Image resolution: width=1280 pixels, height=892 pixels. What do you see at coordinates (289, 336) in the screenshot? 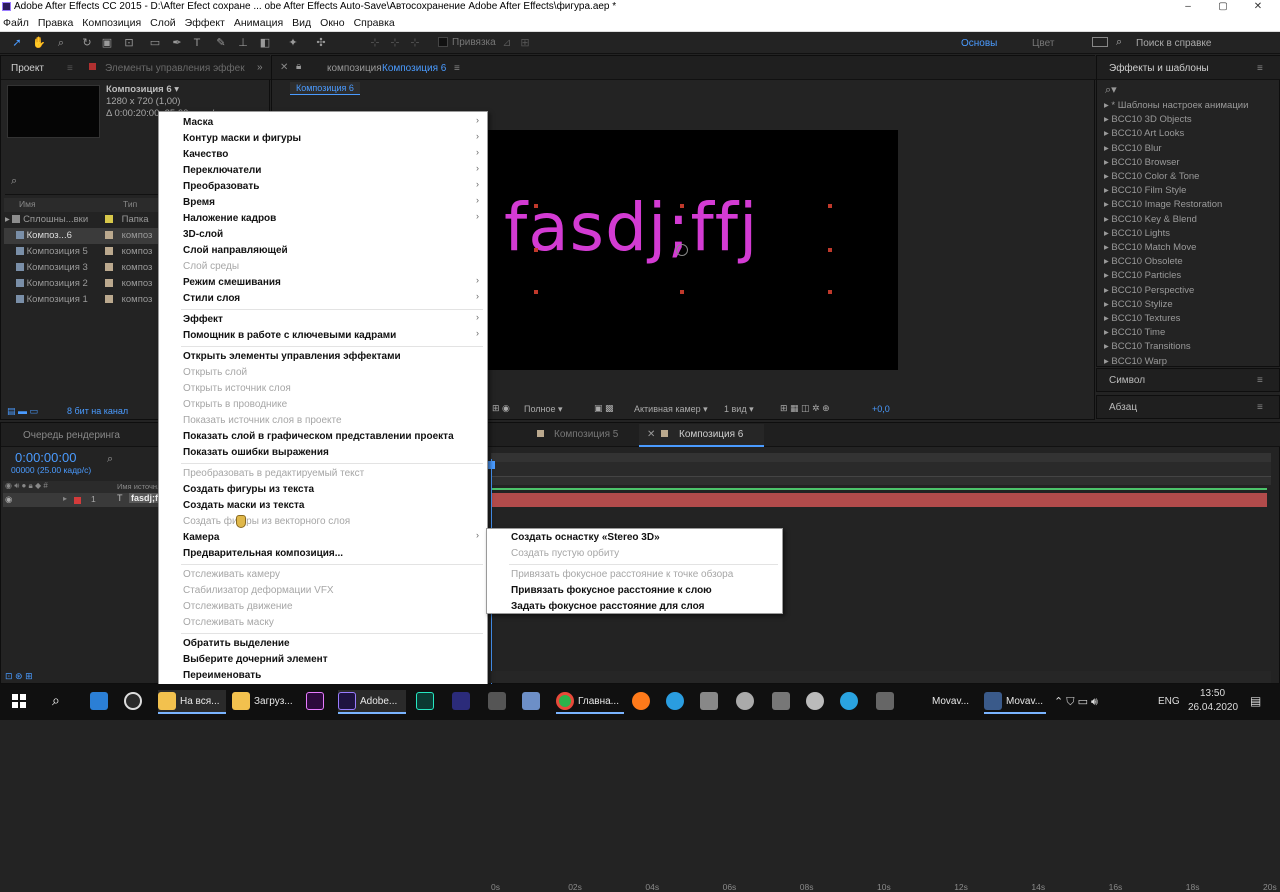
I see `menu-item: Помощник в работе с ключевыми кадрами` at bounding box center [289, 336].